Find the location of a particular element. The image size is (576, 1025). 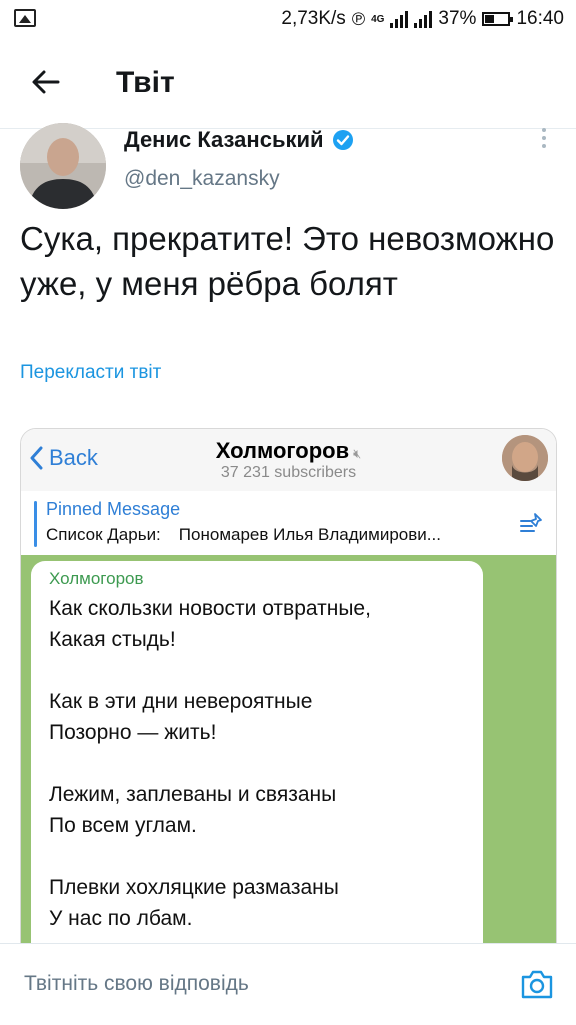

telegram-header: Back Холмогоров 🔇︎ 37 231 subscribers is located at coordinates (288, 460).